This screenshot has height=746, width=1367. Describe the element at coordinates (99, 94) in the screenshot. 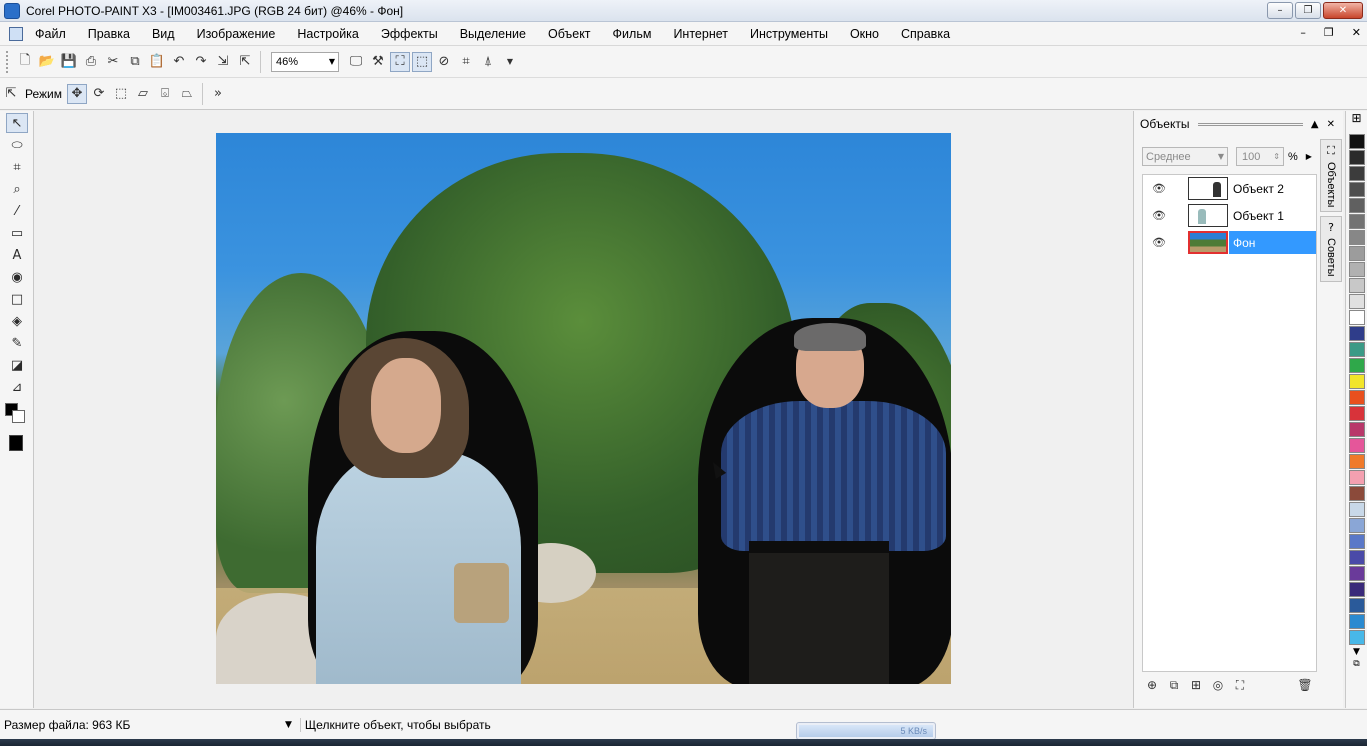

I see `rotate-mode-icon: ⟳` at that location.